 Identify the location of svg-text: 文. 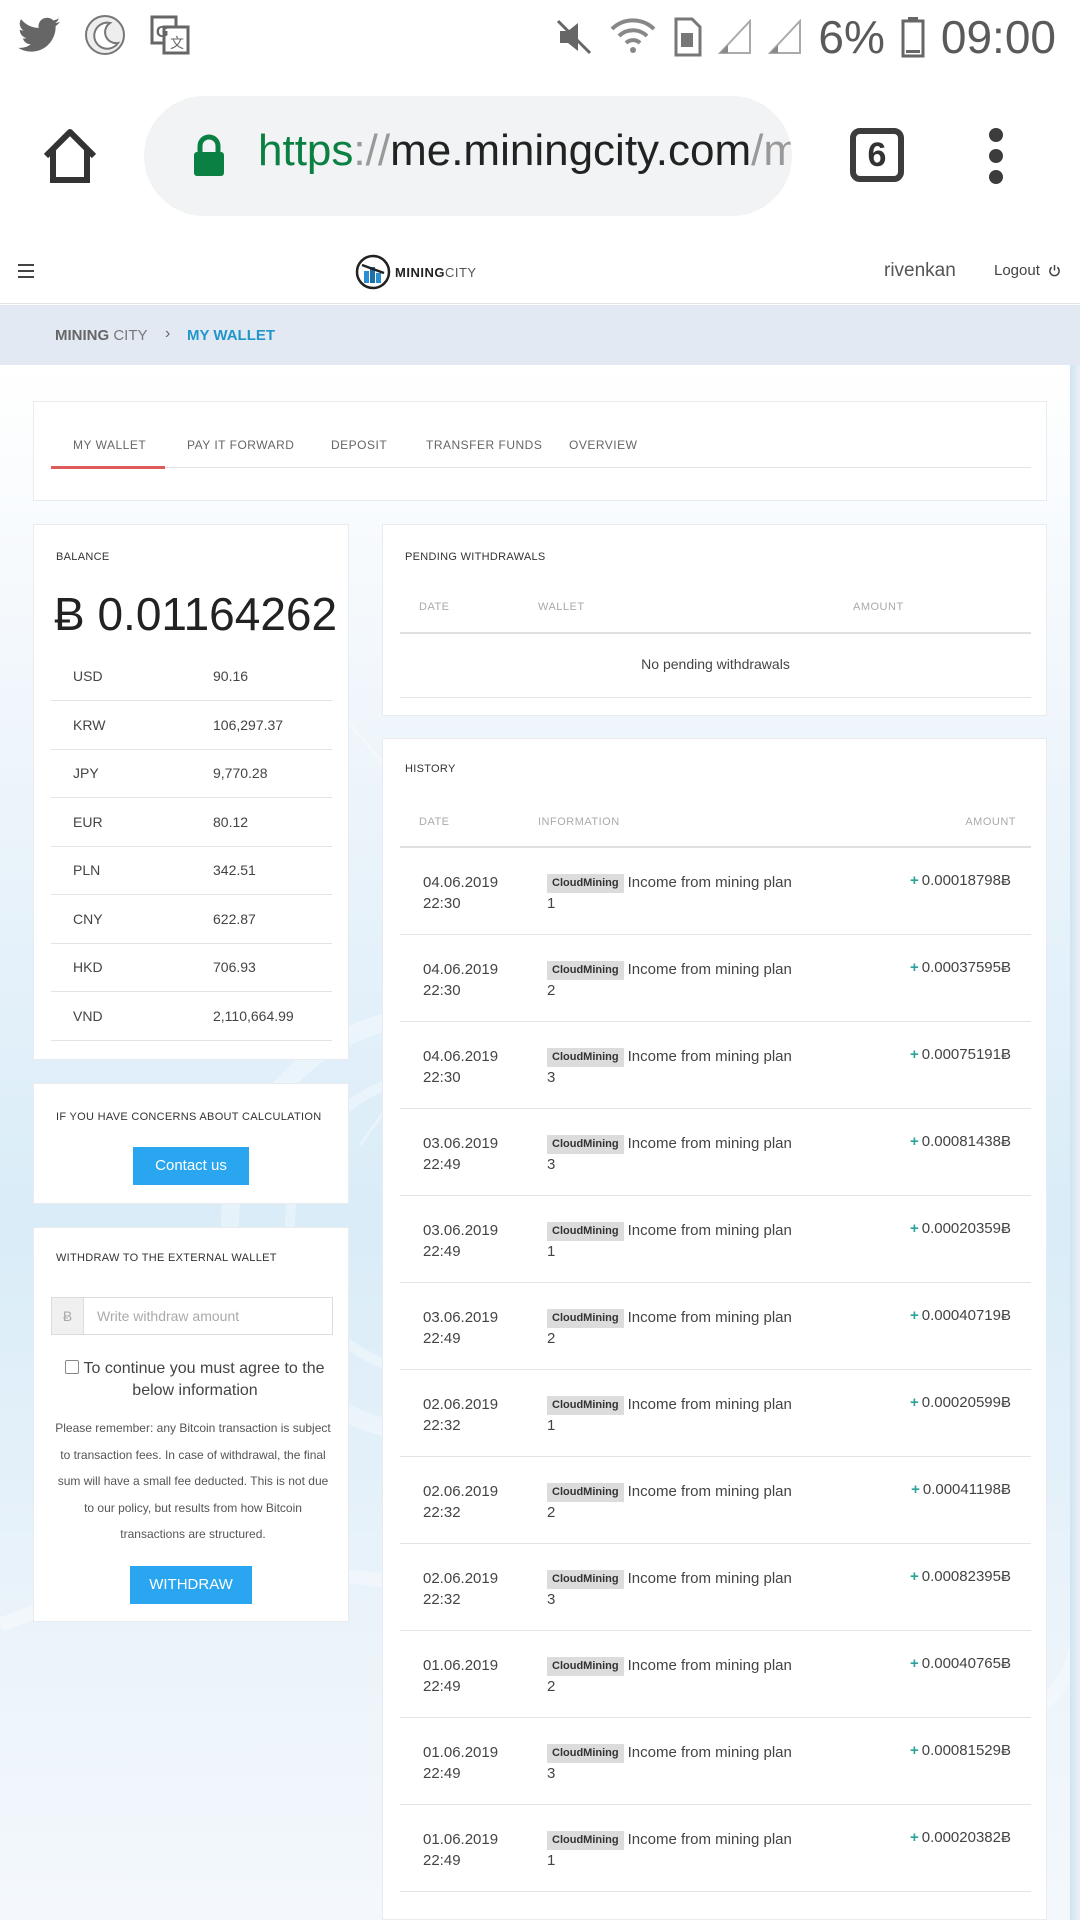
(177, 43).